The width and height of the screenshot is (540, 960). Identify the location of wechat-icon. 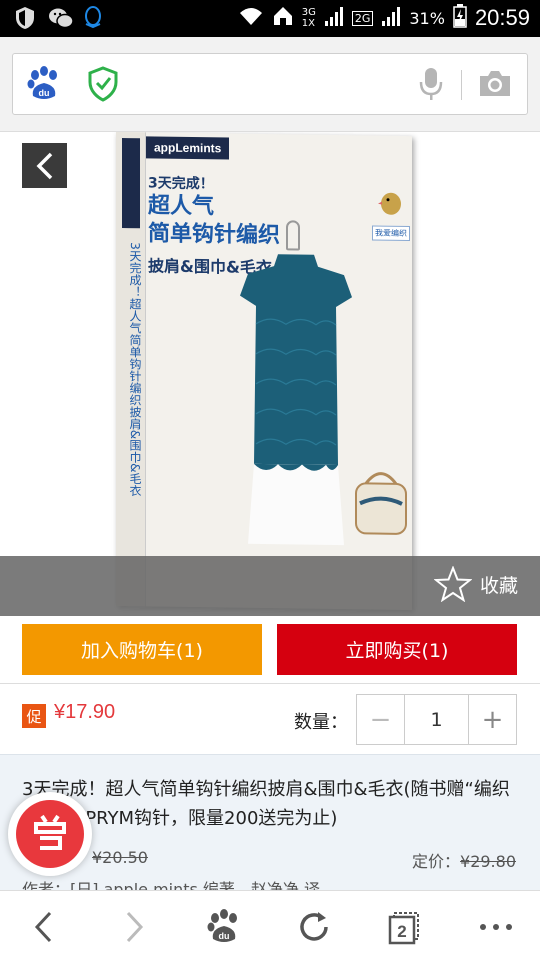
(61, 18).